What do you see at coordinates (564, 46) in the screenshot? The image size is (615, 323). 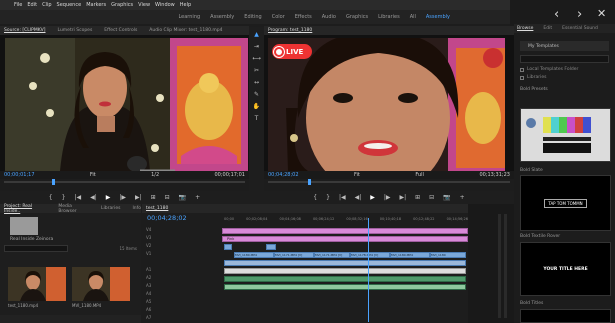 I see `my-templates-button: My Templates` at bounding box center [564, 46].